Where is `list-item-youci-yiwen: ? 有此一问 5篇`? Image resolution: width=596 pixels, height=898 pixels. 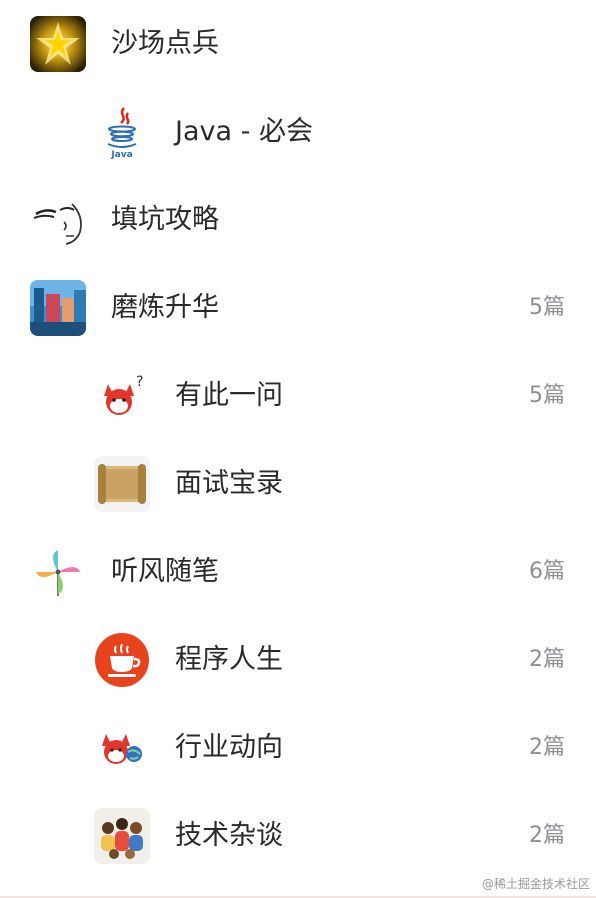 list-item-youci-yiwen: ? 有此一问 5篇 is located at coordinates (298, 396).